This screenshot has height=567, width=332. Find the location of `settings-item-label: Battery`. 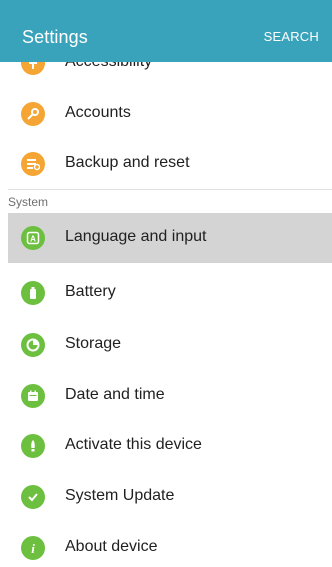

settings-item-label: Battery is located at coordinates (90, 291).